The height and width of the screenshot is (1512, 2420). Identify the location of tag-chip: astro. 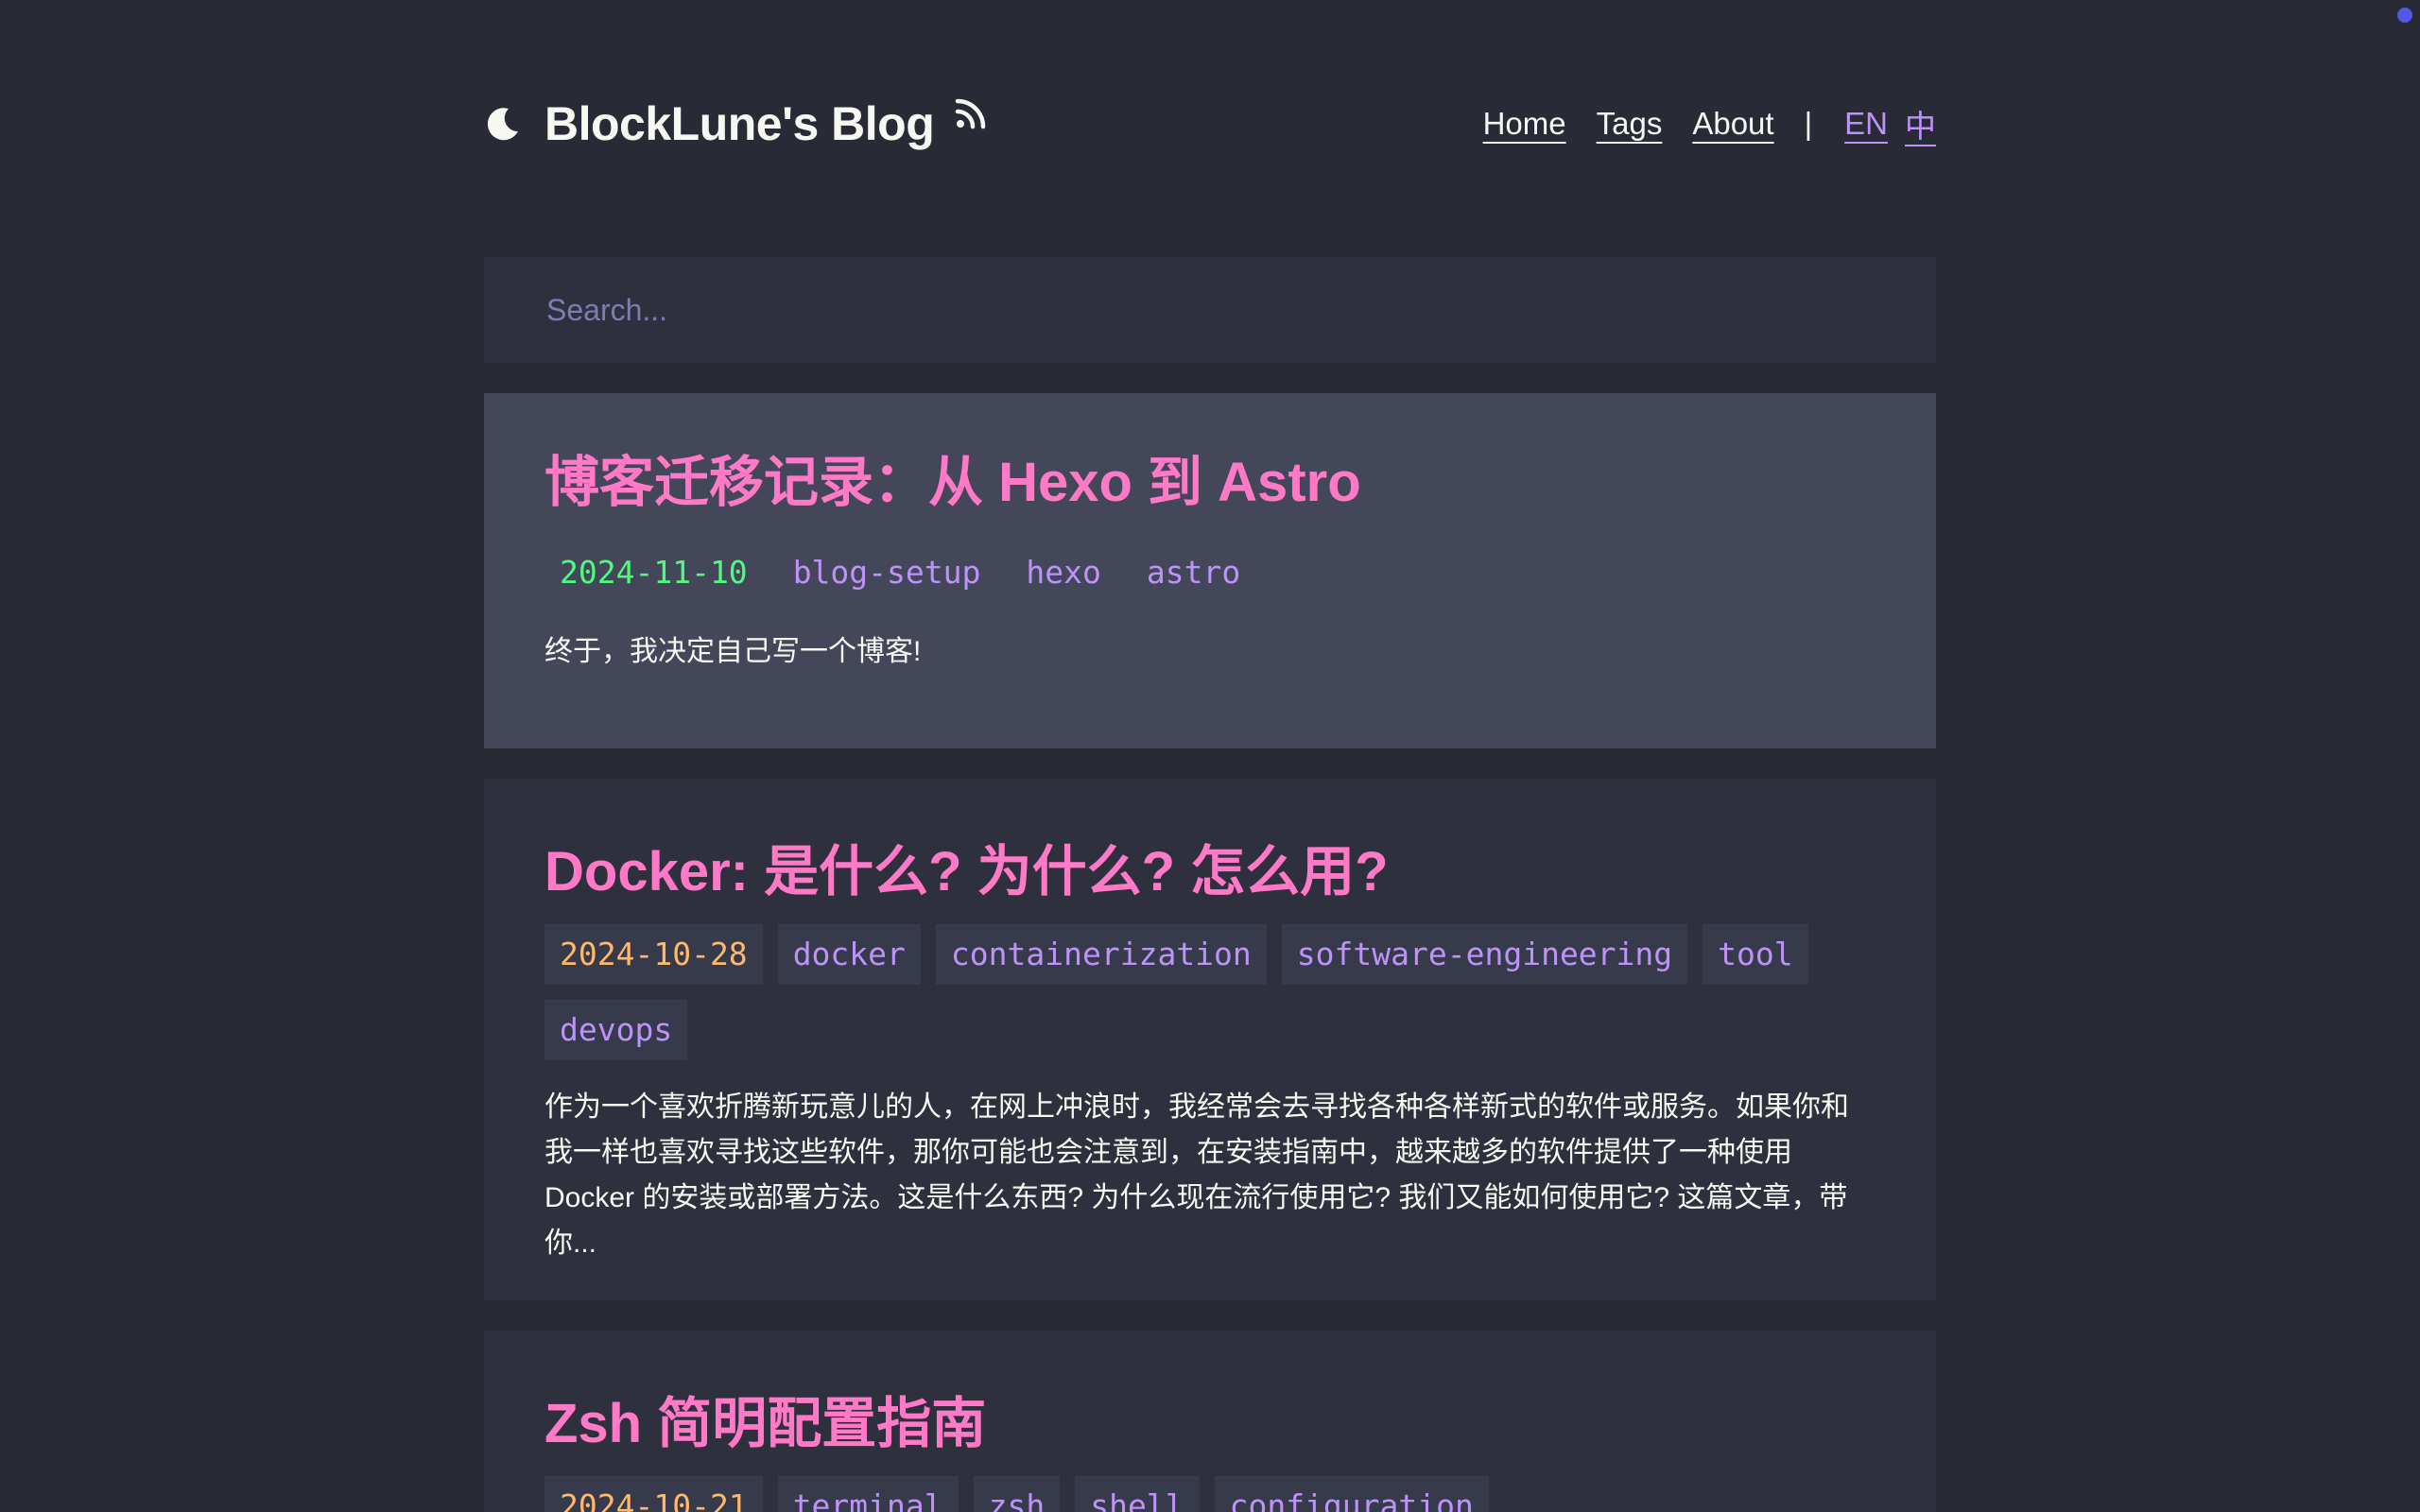
(1193, 572).